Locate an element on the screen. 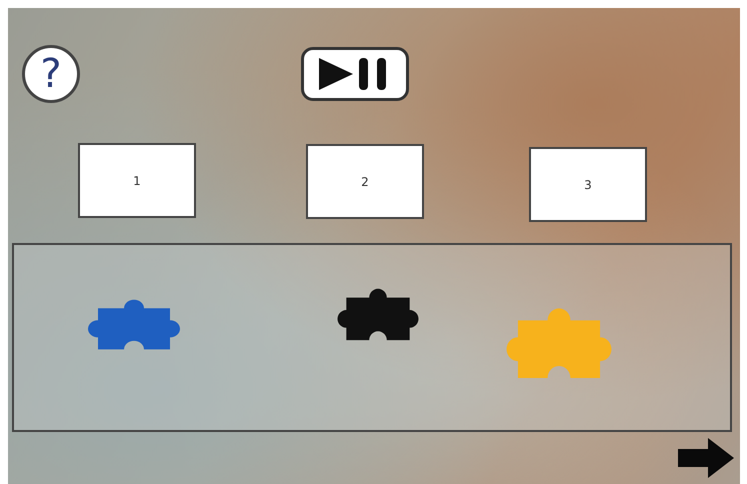 This screenshot has height=484, width=747. help-button: ? is located at coordinates (51, 74).